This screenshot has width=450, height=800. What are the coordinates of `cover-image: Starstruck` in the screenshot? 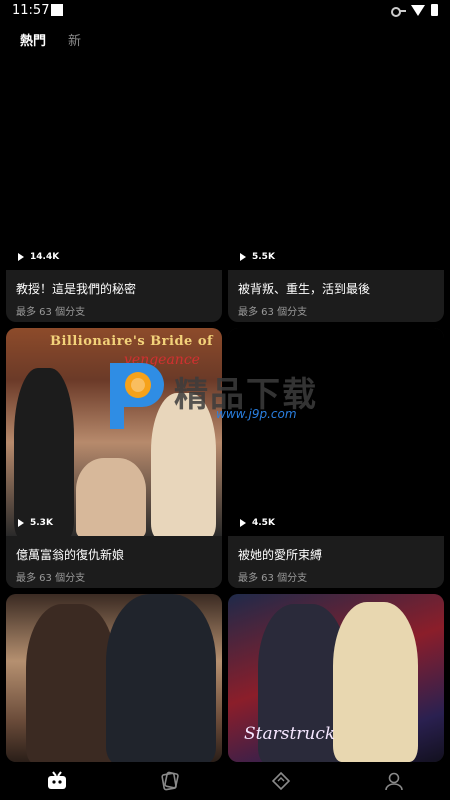 It's located at (336, 678).